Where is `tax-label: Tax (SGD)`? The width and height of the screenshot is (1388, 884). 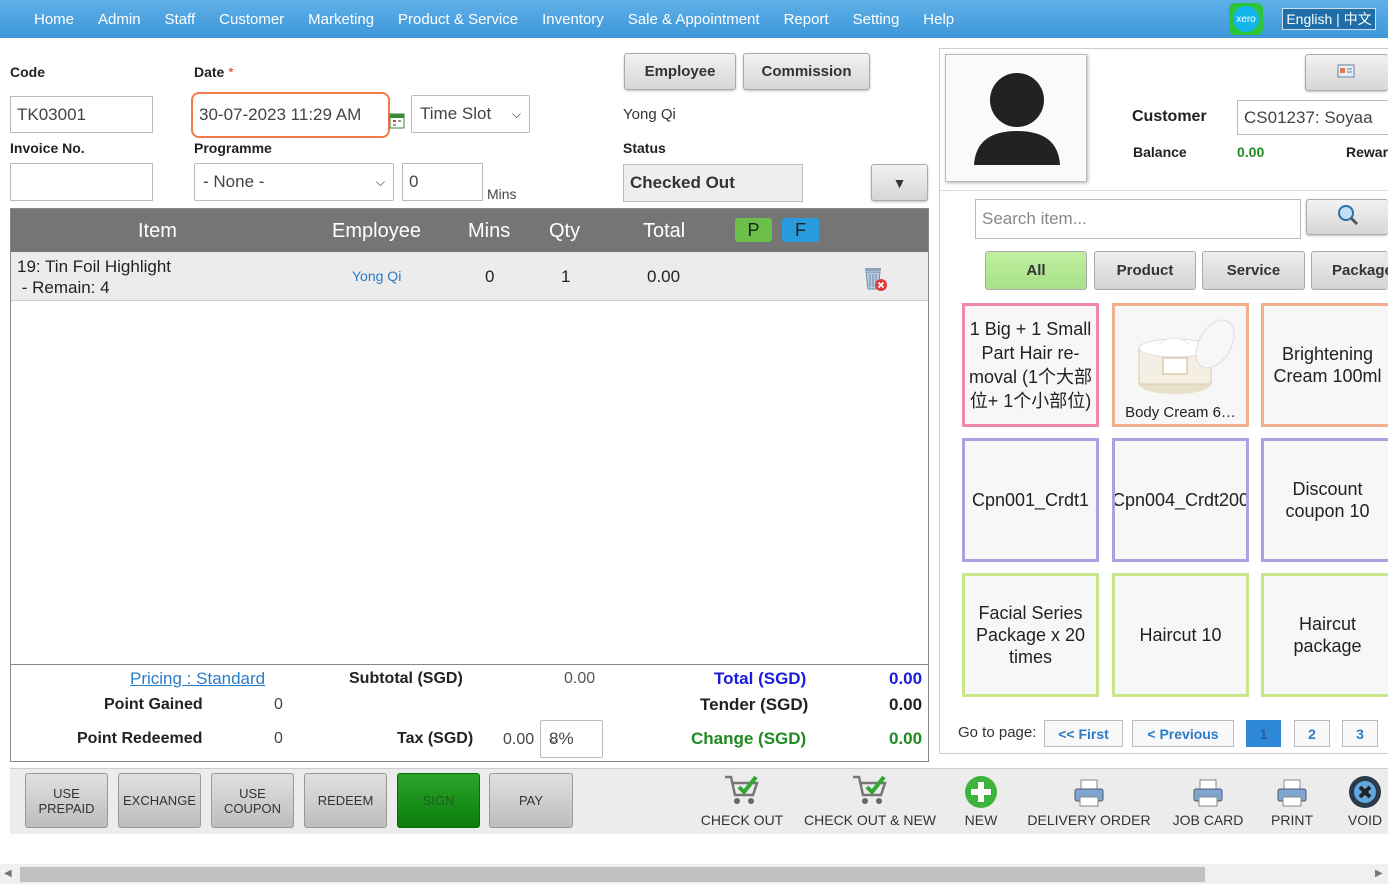
tax-label: Tax (SGD) is located at coordinates (435, 738).